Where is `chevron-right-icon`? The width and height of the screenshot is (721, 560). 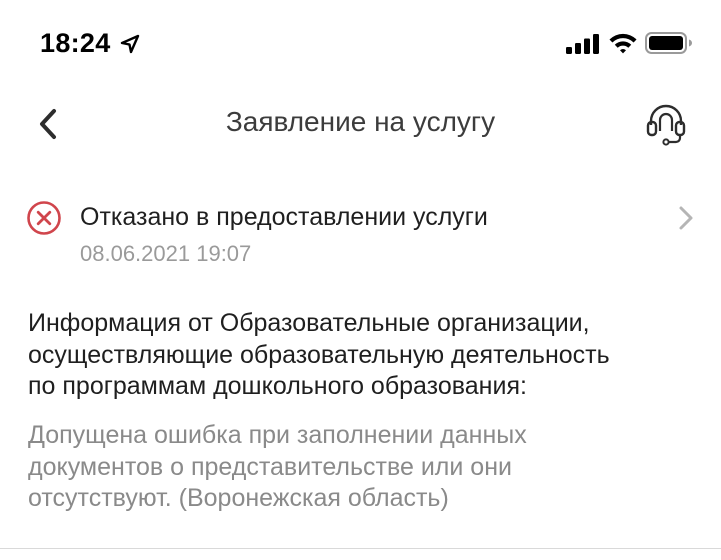 chevron-right-icon is located at coordinates (686, 218).